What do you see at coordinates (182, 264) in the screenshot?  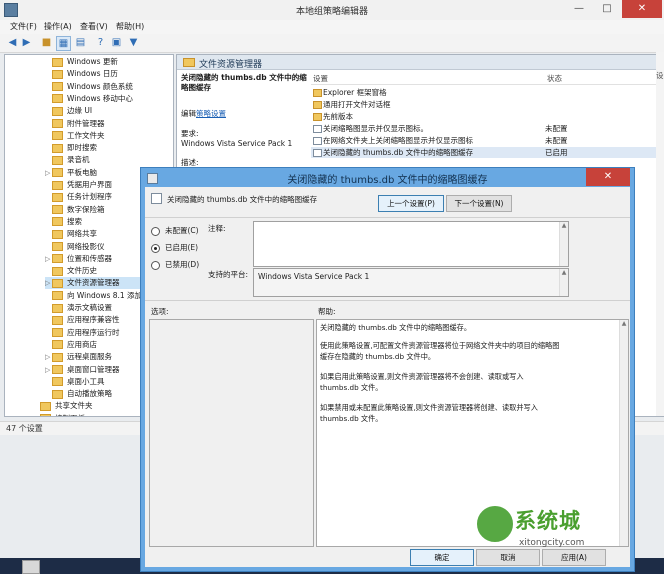 I see `radio-disabled-label: 已禁用(D)` at bounding box center [182, 264].